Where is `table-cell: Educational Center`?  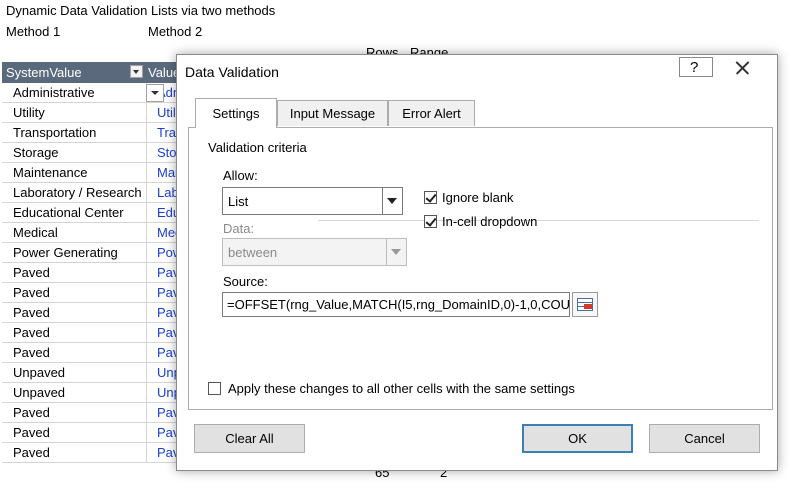
table-cell: Educational Center is located at coordinates (74, 213).